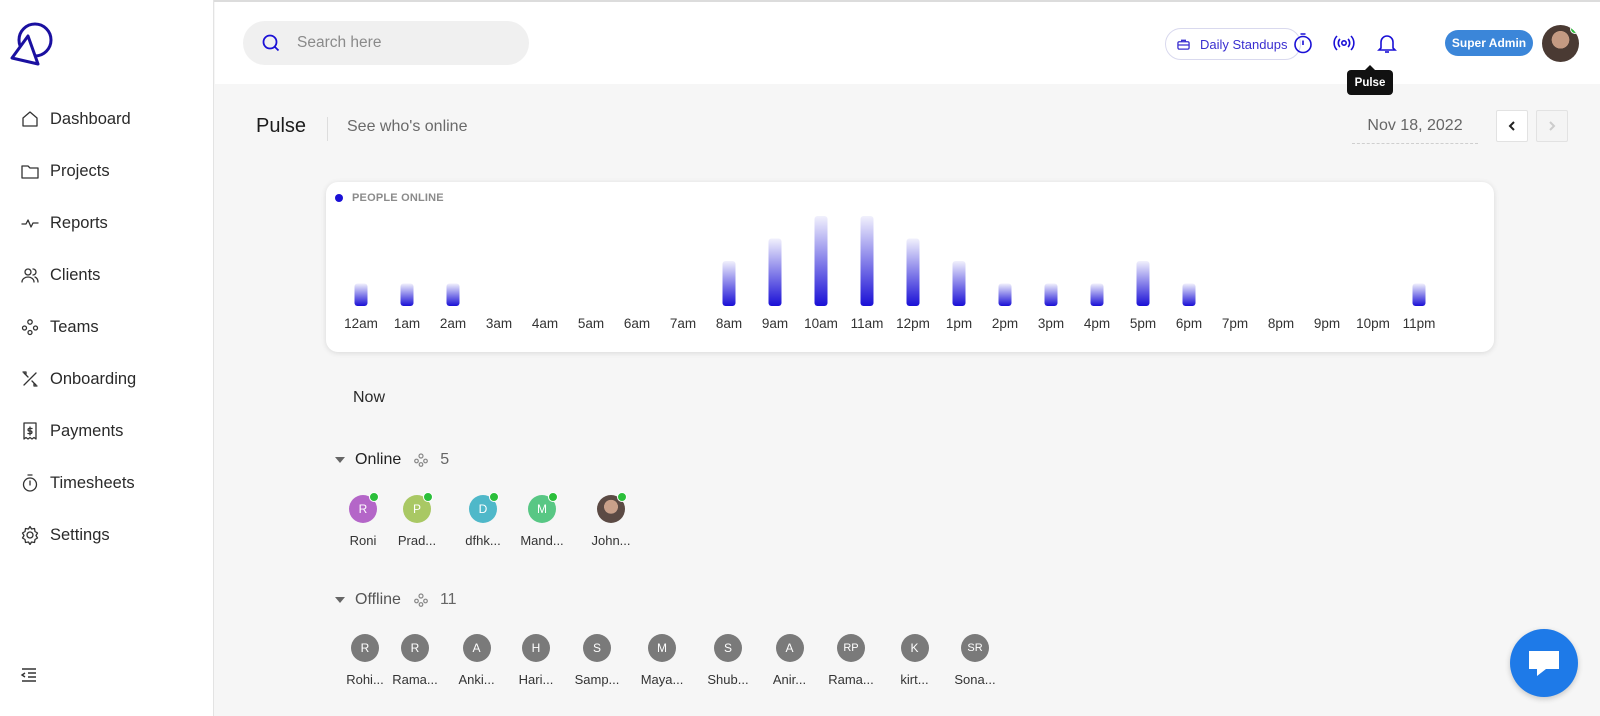  Describe the element at coordinates (340, 600) in the screenshot. I see `caret-down-icon` at that location.